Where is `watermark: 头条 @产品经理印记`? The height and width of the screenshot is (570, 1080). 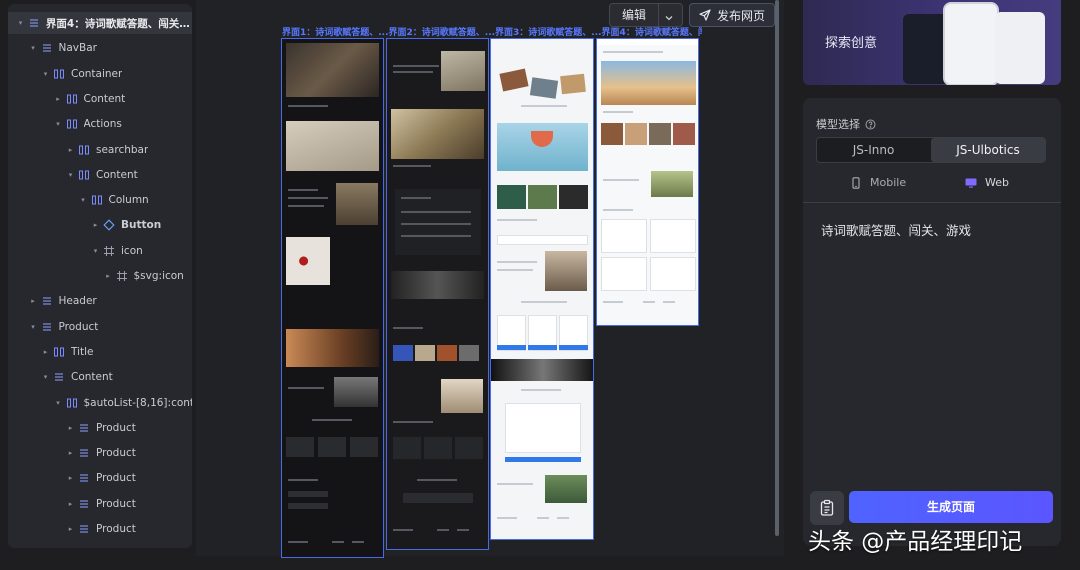
watermark: 头条 @产品经理印记 is located at coordinates (915, 542).